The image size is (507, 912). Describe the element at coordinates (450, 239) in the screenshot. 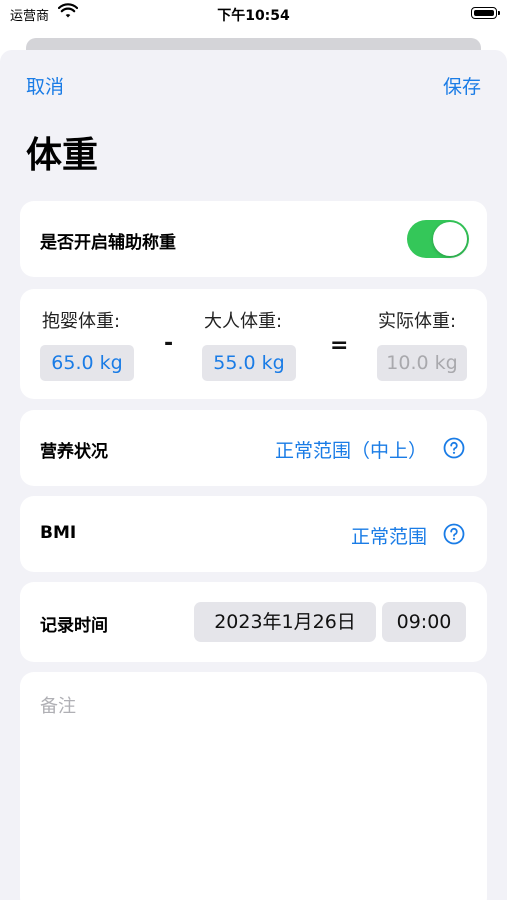

I see `toggle-knob` at that location.